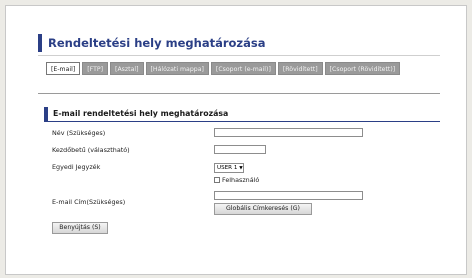  Describe the element at coordinates (63, 68) in the screenshot. I see `tab-email: [E-mail]` at that location.